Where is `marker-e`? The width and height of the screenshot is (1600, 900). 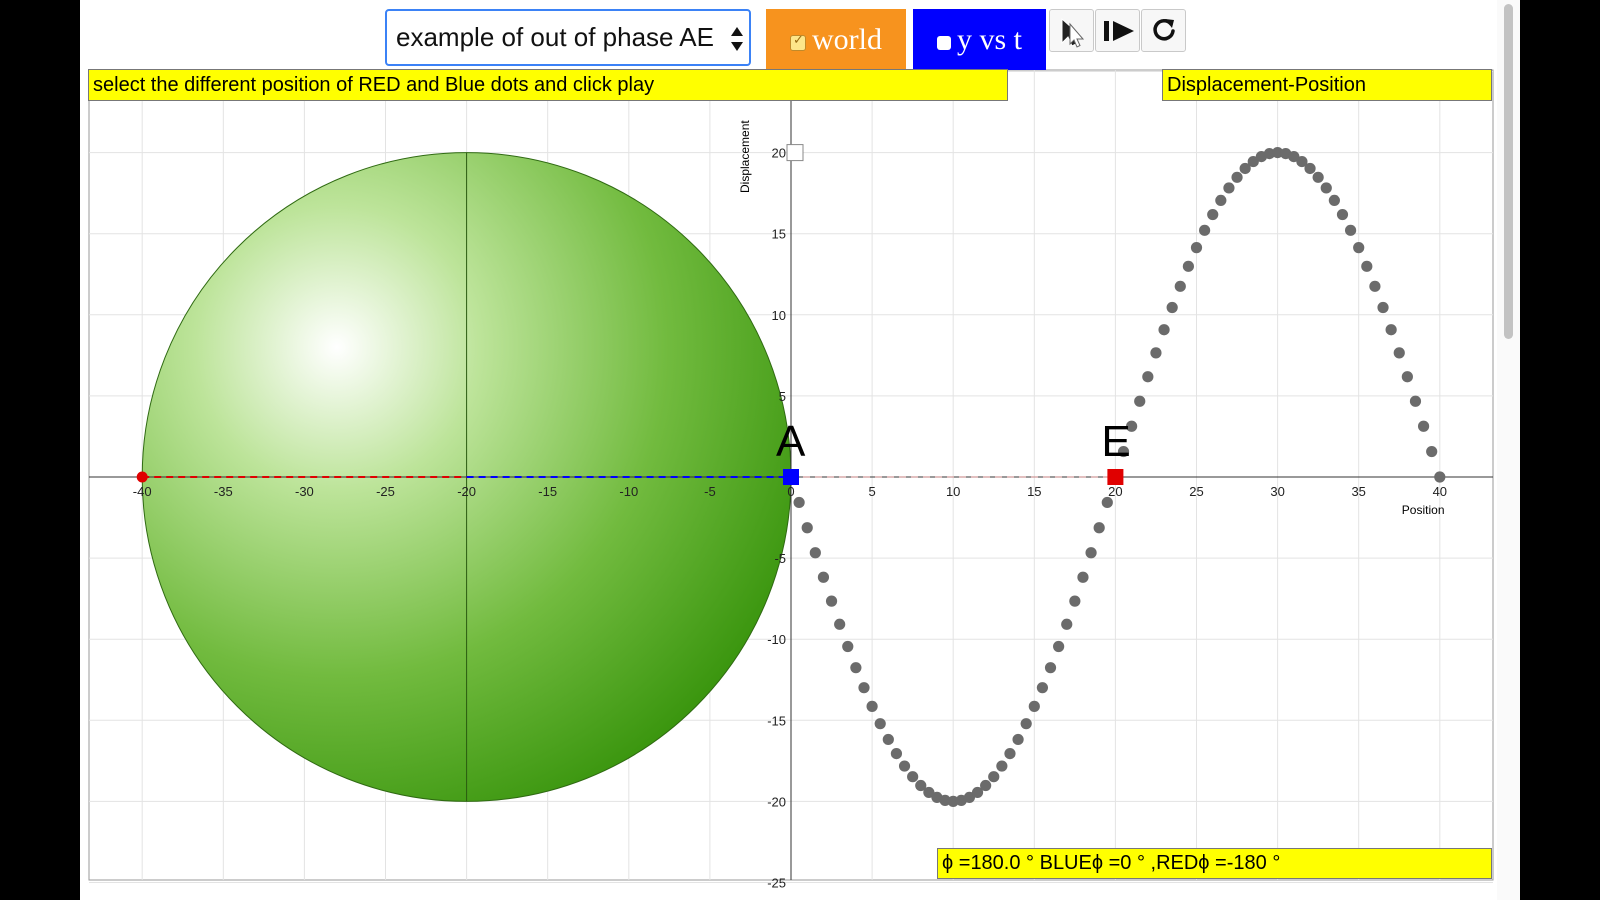 marker-e is located at coordinates (1115, 477).